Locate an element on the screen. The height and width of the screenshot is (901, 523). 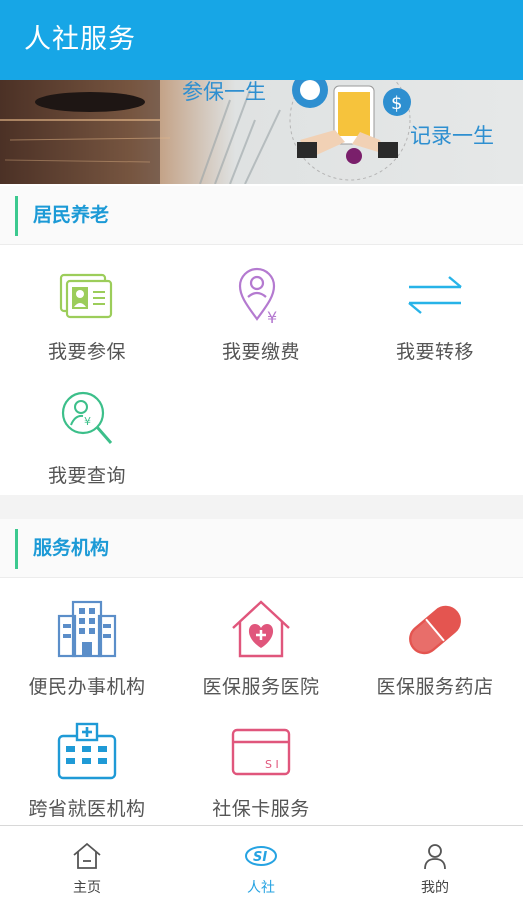
banner: $ 参保一生 记录一生 is located at coordinates (261, 132).